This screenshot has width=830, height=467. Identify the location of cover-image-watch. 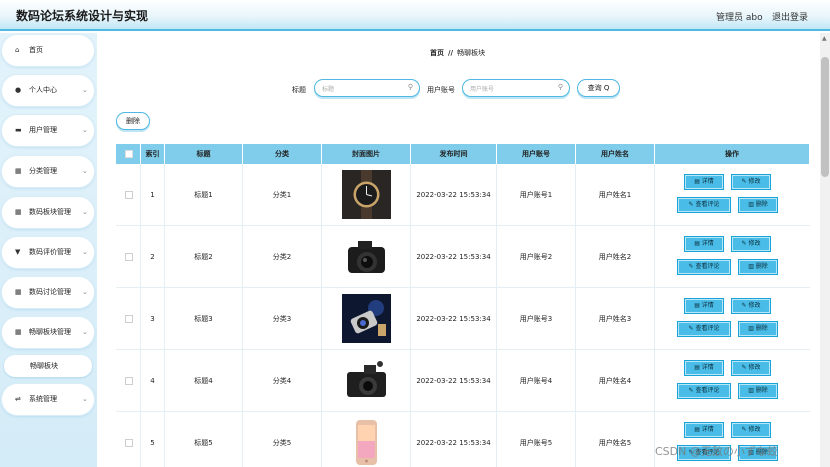
(366, 194).